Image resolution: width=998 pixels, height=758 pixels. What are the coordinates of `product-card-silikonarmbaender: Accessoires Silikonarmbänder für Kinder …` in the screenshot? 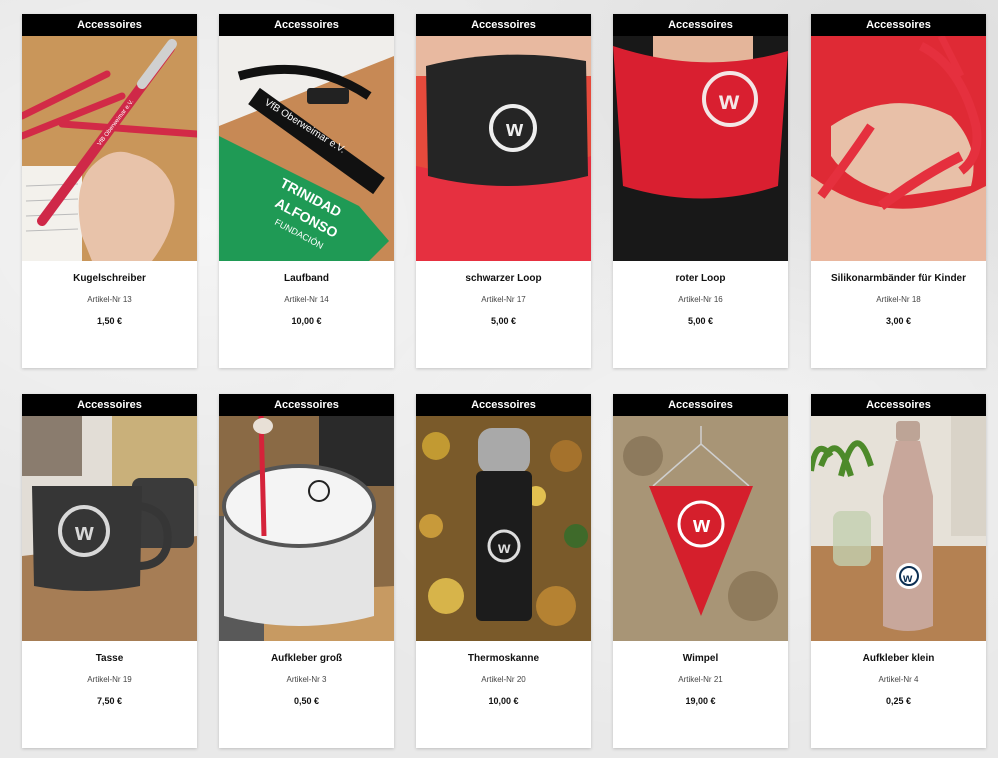 It's located at (898, 191).